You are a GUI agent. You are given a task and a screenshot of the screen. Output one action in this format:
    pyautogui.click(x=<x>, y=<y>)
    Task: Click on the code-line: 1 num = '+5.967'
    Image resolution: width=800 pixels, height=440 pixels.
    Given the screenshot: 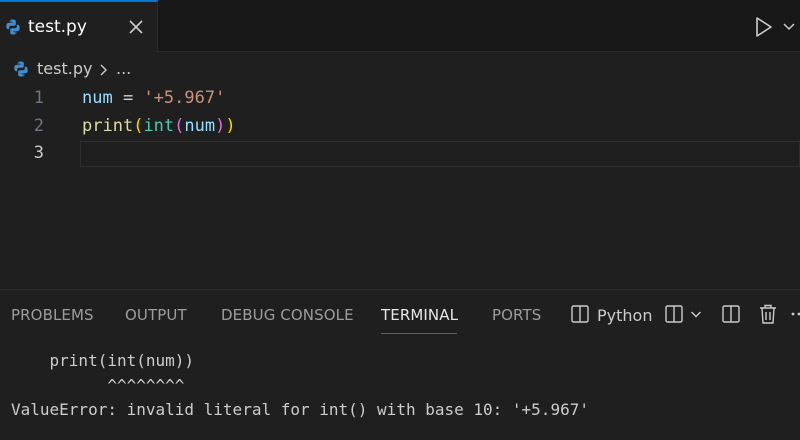 What is the action you would take?
    pyautogui.click(x=400, y=100)
    